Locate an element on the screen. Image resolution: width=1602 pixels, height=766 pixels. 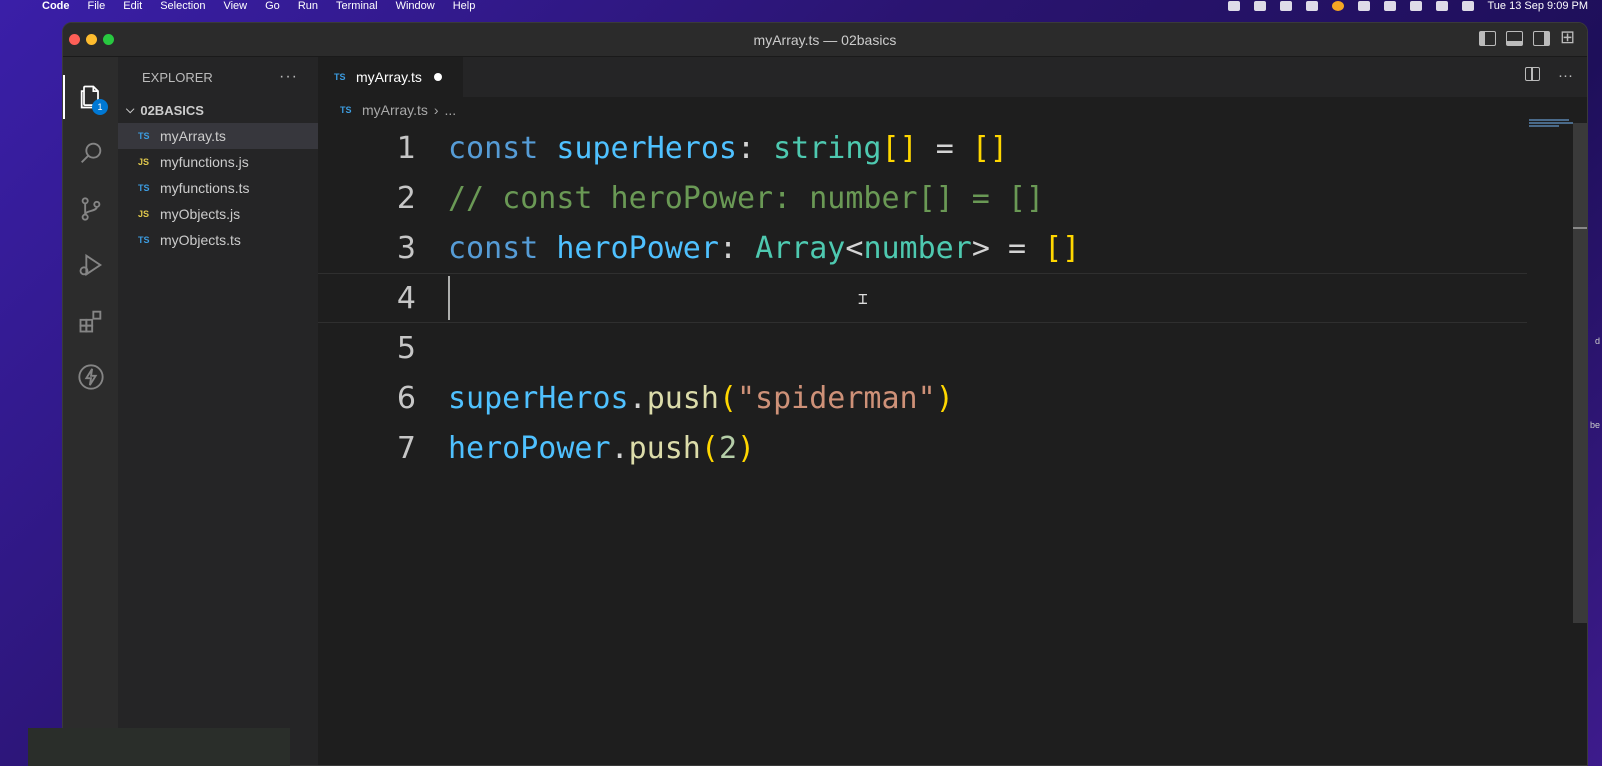
edge-label: be is located at coordinates (1594, 425).